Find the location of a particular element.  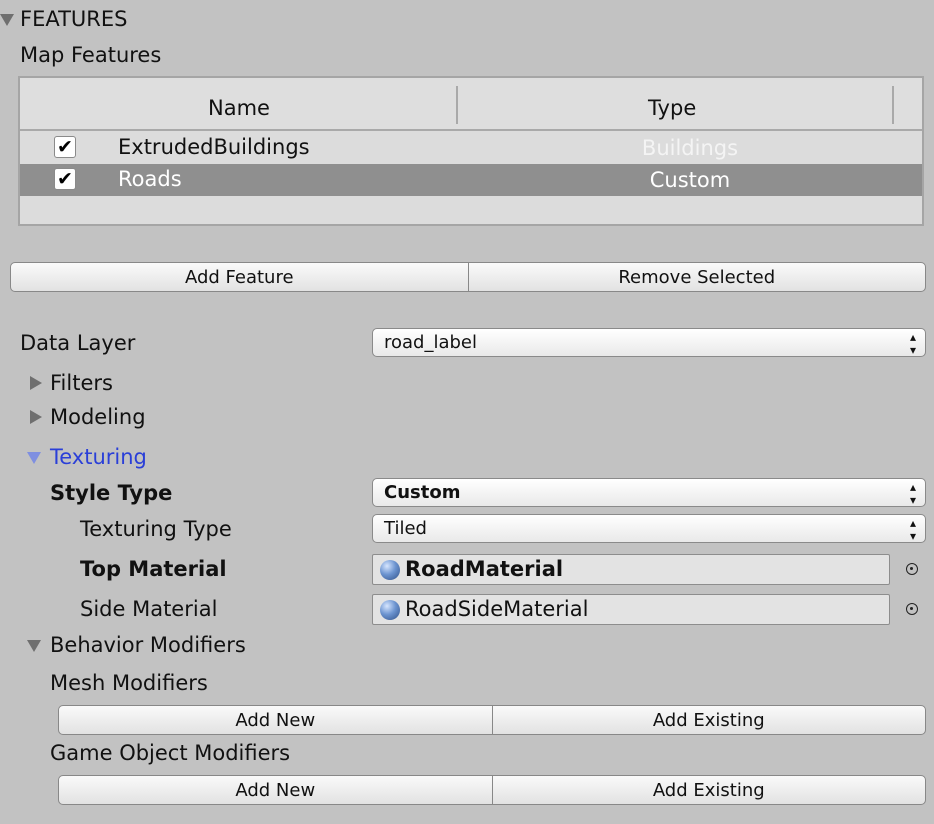

go-add-new-button: Add New is located at coordinates (275, 790).